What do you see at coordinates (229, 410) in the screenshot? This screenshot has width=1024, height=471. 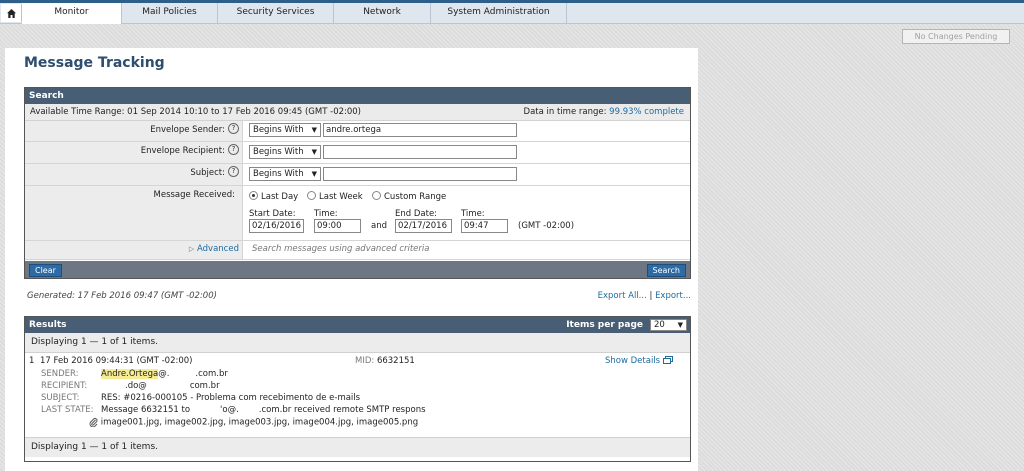 I see `last-state-part-b: 'o@.` at bounding box center [229, 410].